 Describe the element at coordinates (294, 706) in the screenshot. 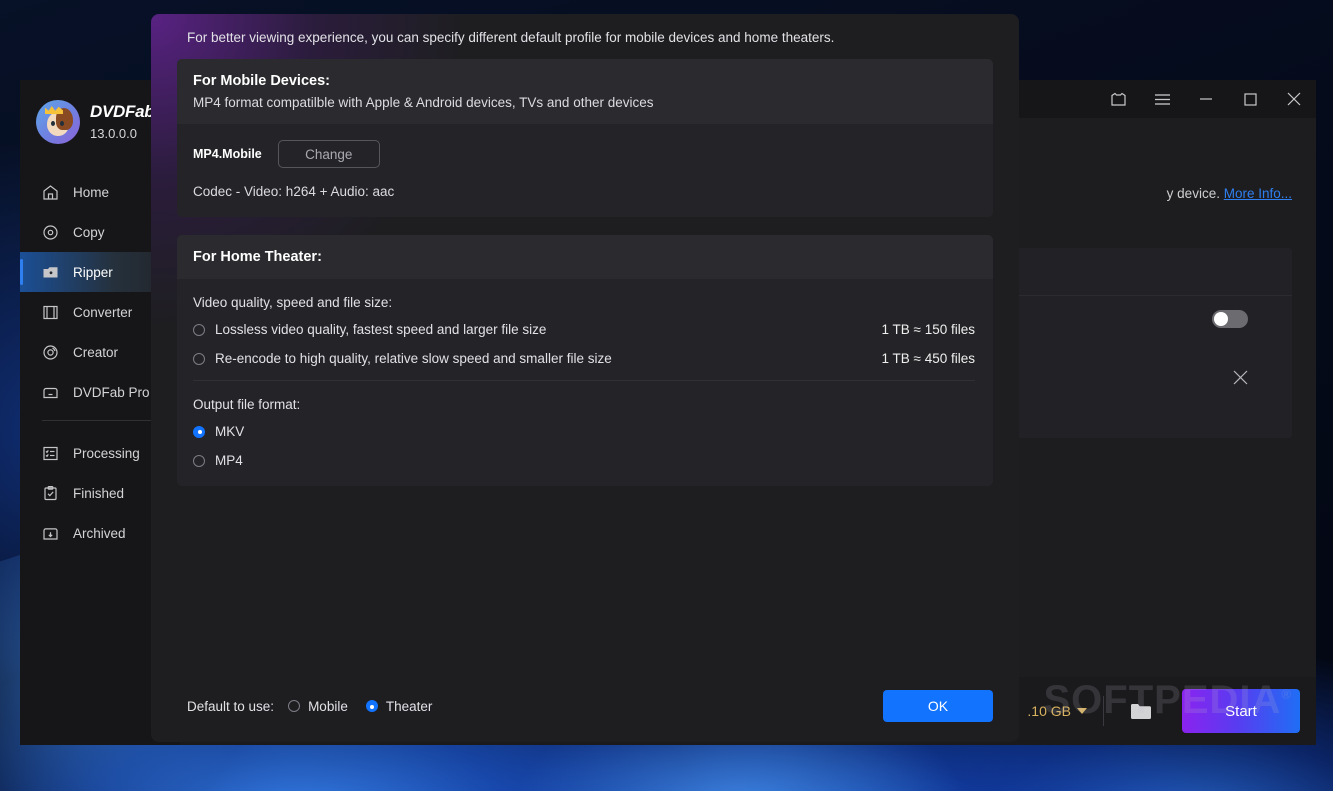

I see `radio-default-mobile` at that location.